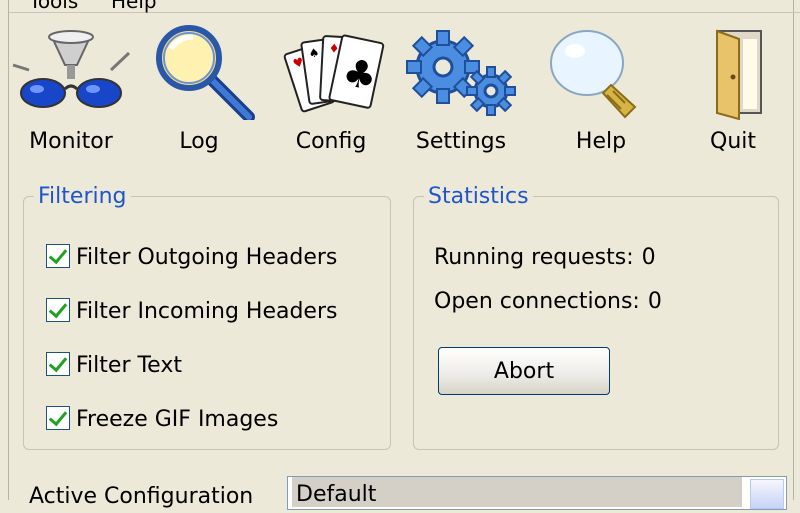  I want to click on filter-incoming-headers-checkbox: Filter Incoming Headers, so click(191, 312).